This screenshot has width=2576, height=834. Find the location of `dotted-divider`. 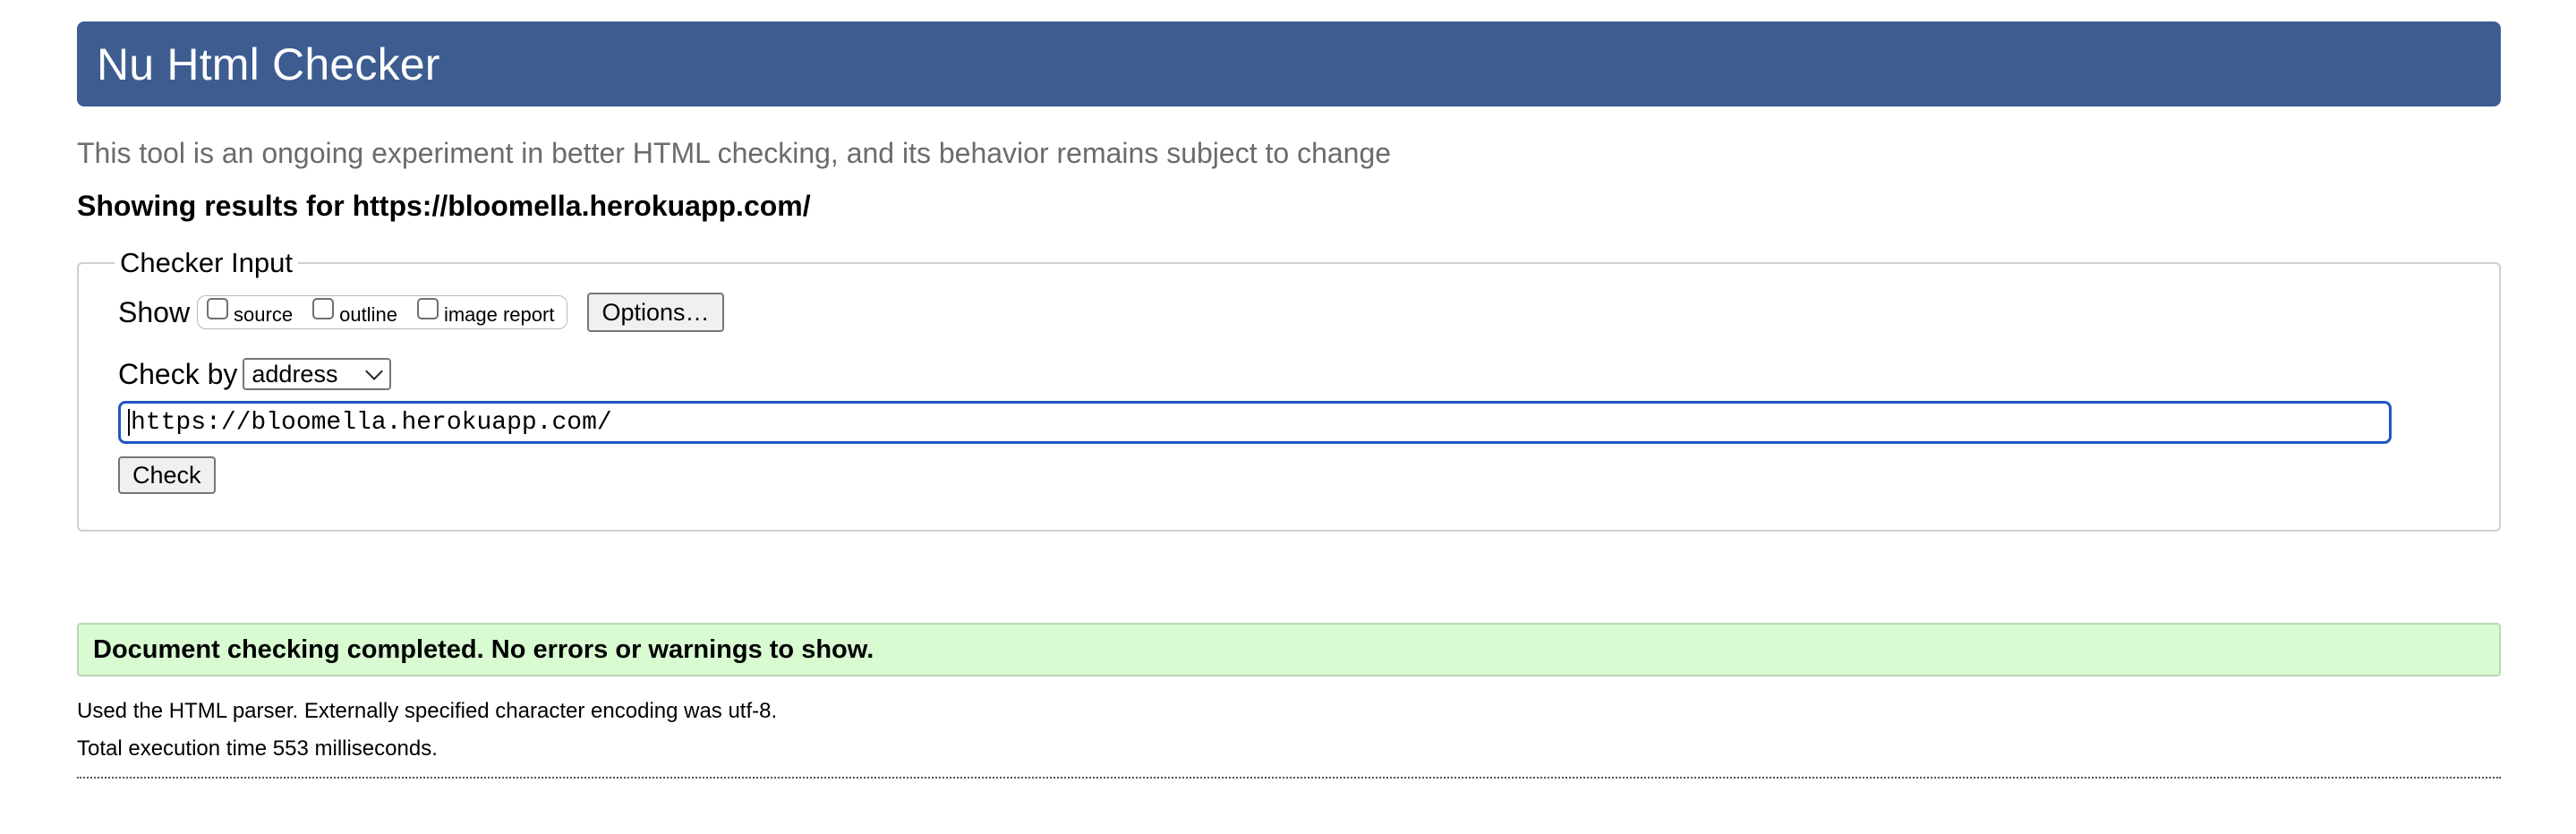

dotted-divider is located at coordinates (1289, 778).